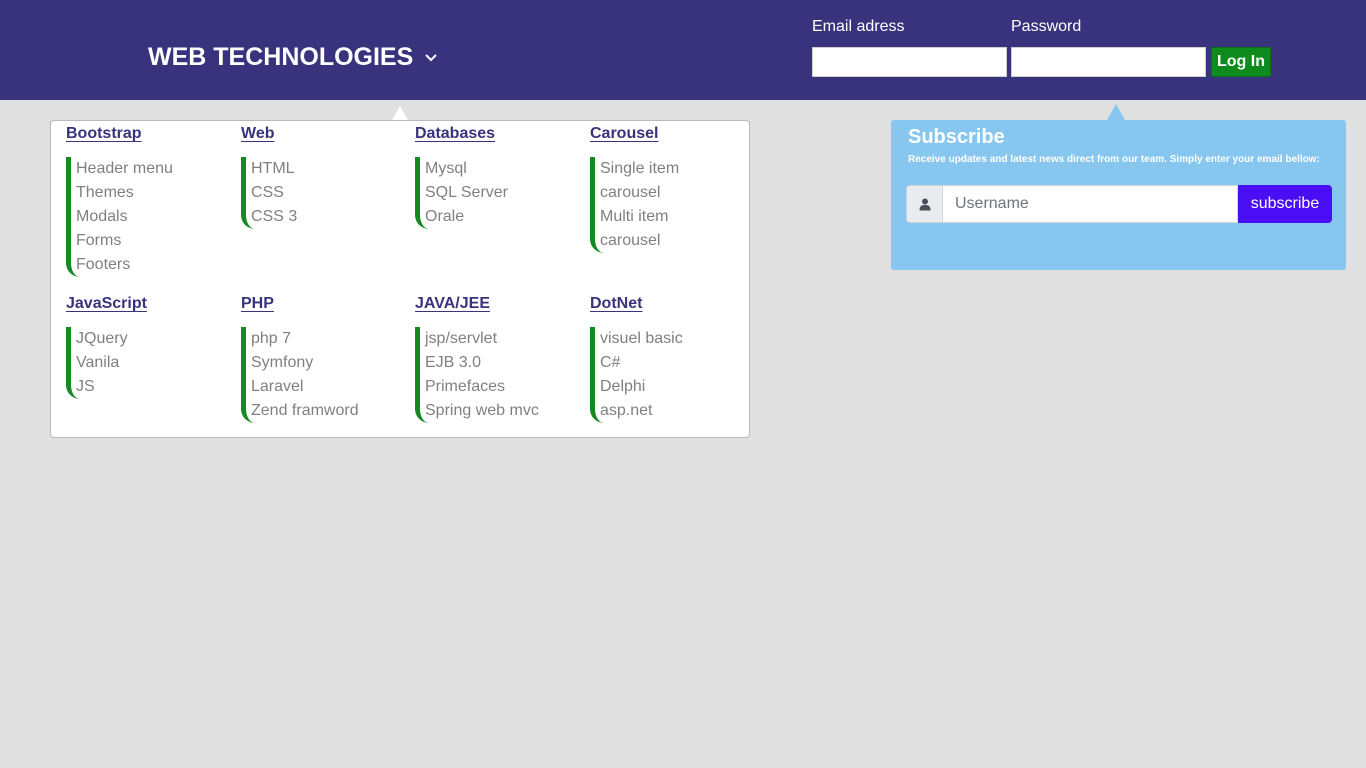  Describe the element at coordinates (151, 339) in the screenshot. I see `menu-link: JQuery` at that location.